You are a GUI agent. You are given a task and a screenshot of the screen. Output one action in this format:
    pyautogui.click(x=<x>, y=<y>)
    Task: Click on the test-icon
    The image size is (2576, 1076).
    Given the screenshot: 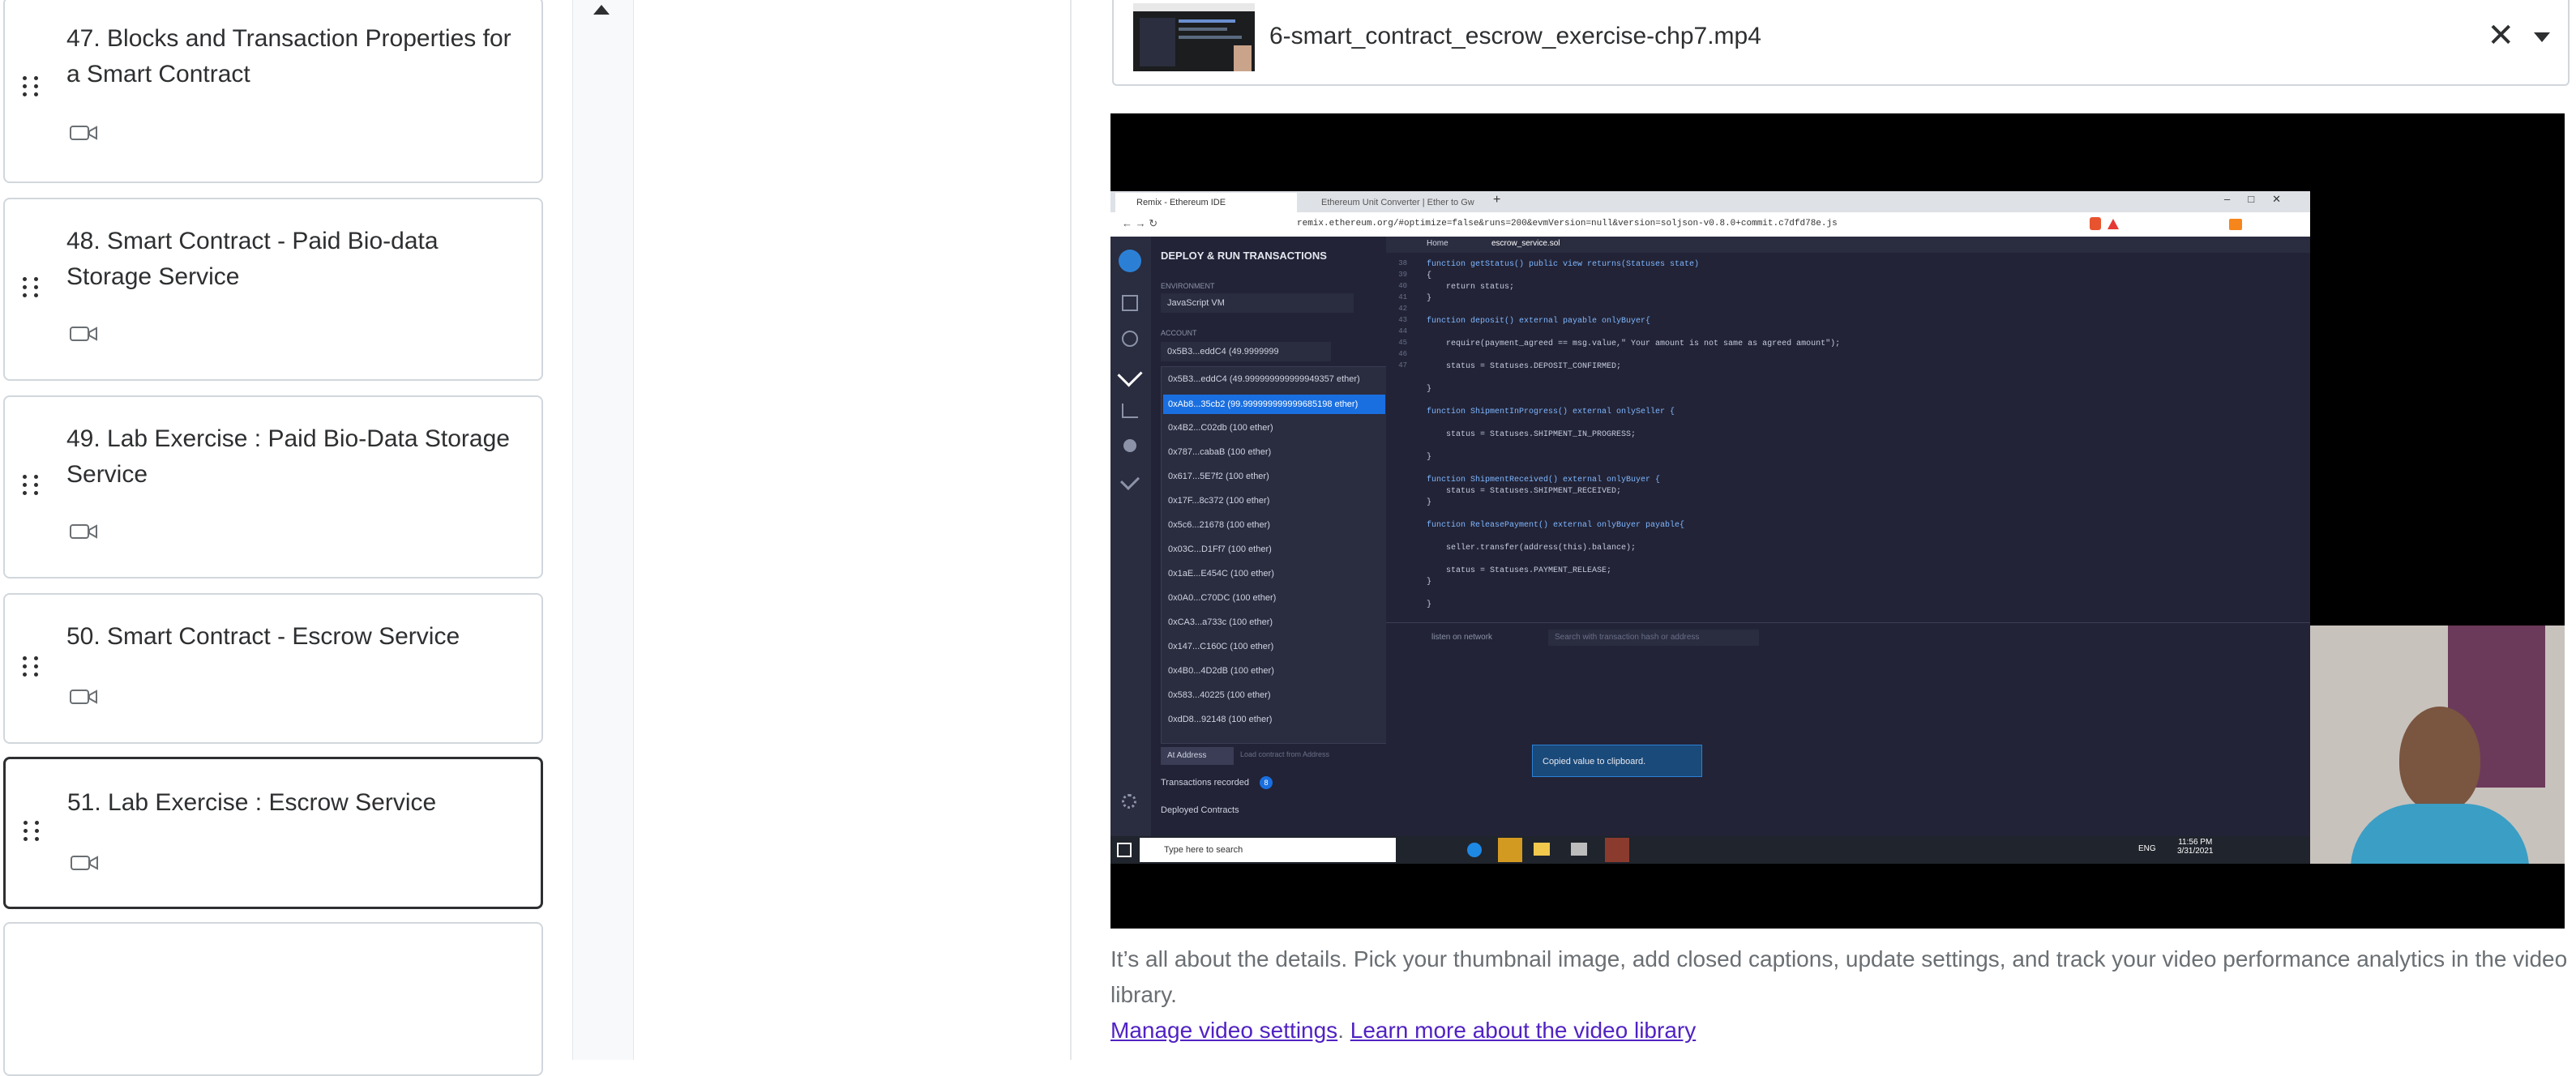 What is the action you would take?
    pyautogui.click(x=1129, y=480)
    